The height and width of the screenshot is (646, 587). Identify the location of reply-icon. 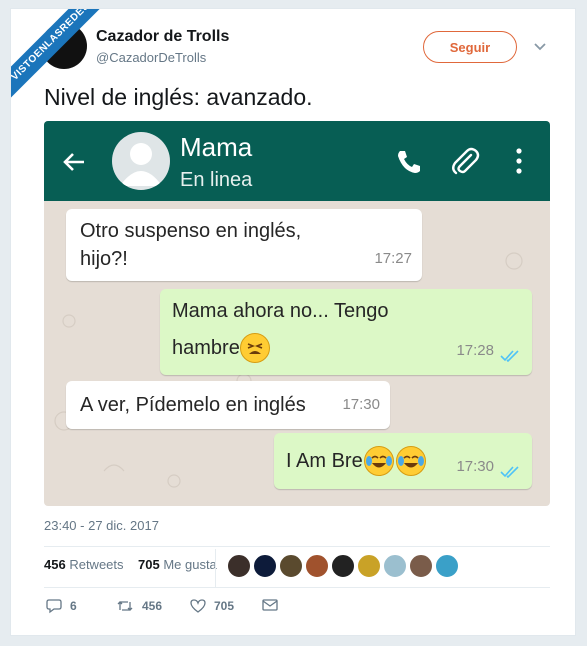
(54, 606).